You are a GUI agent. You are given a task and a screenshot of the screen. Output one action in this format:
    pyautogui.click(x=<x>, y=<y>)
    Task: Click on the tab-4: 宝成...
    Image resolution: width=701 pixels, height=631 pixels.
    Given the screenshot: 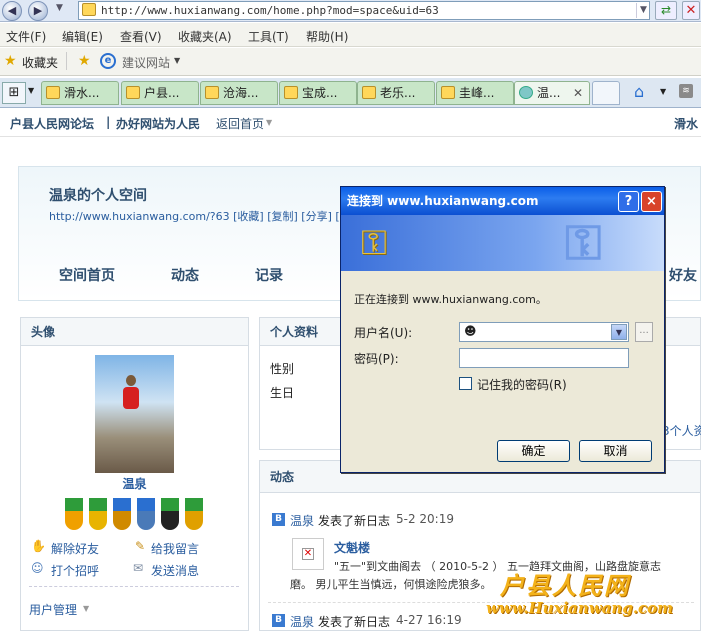 What is the action you would take?
    pyautogui.click(x=318, y=93)
    